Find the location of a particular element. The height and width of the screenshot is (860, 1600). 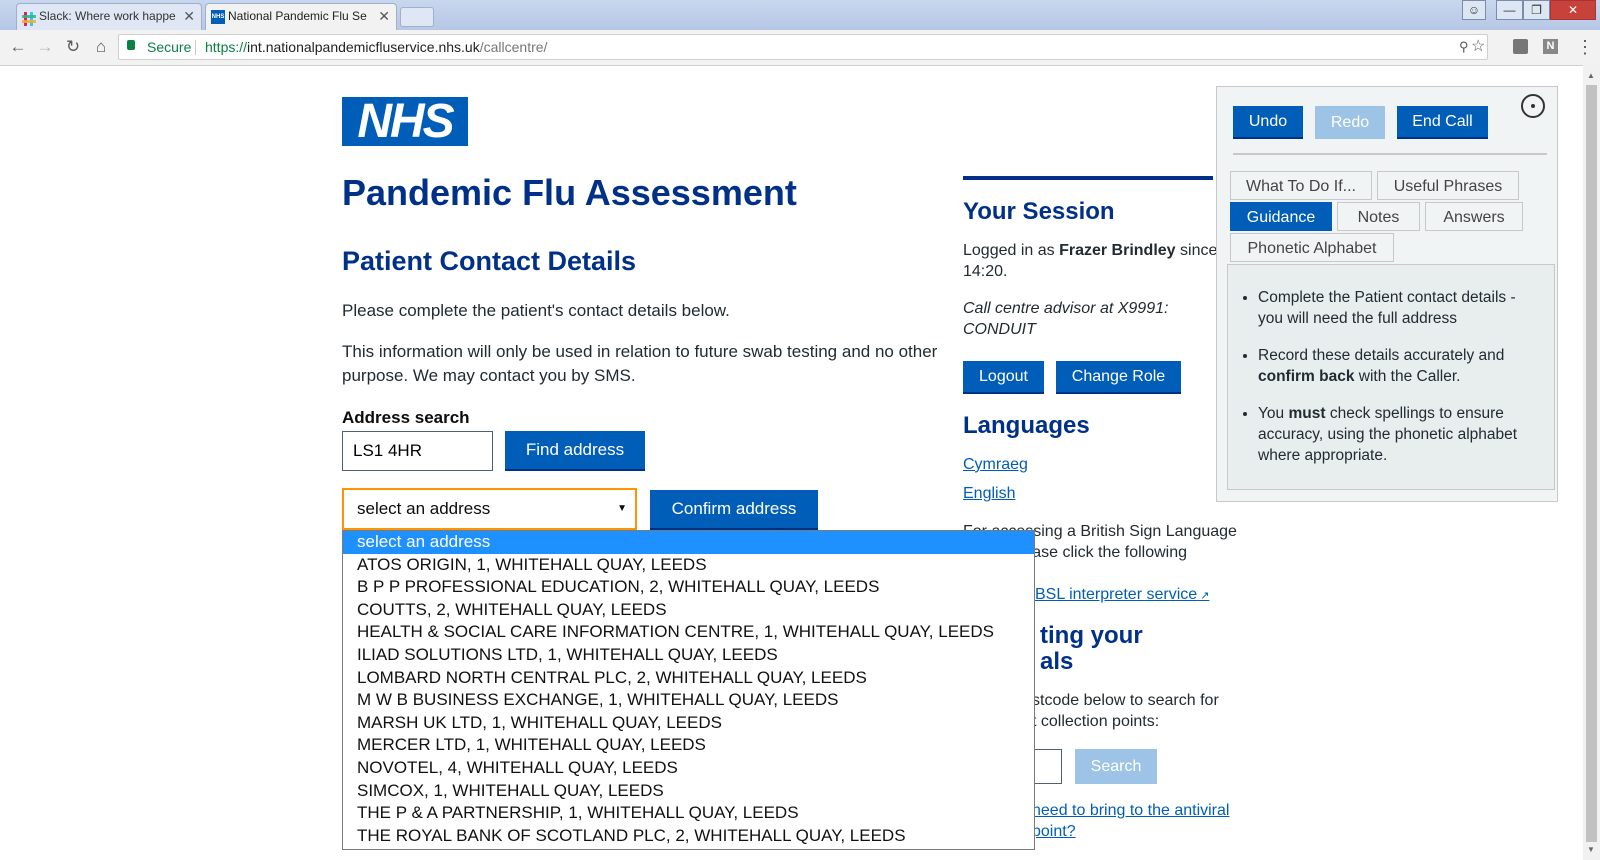

antiviral-link-2: point? is located at coordinates (1054, 832).